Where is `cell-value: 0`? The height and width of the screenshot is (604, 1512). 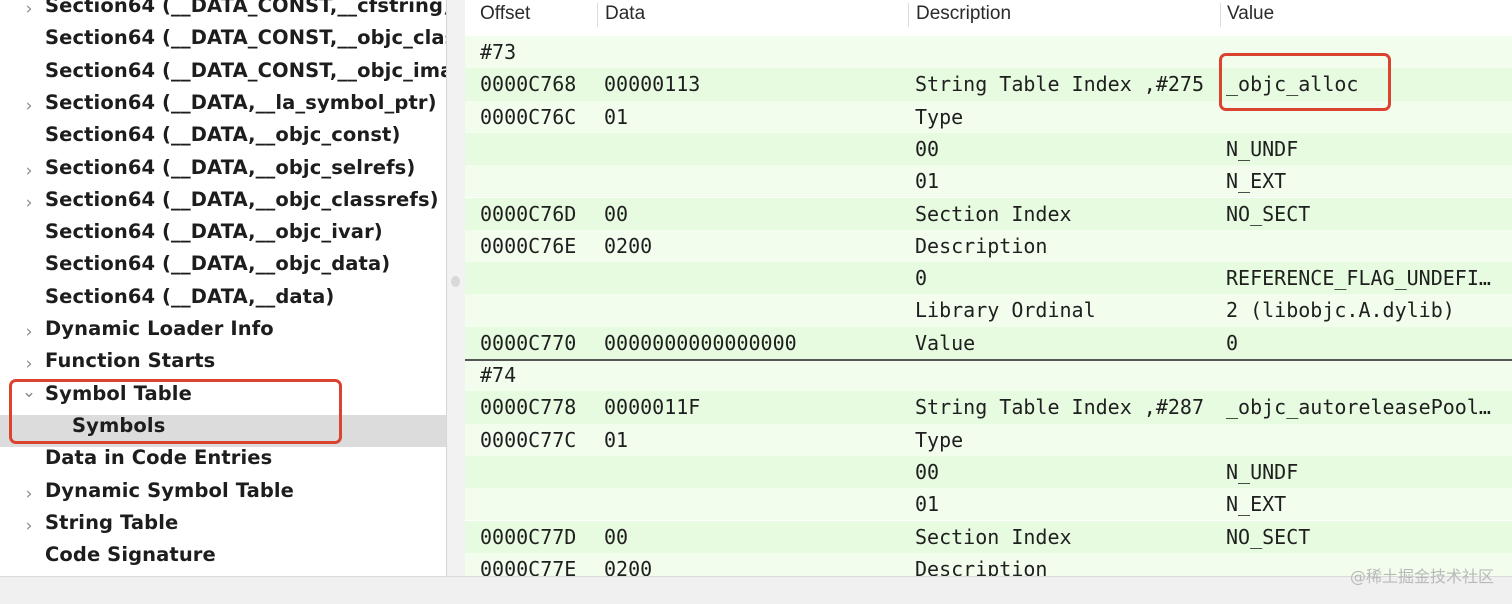 cell-value: 0 is located at coordinates (1232, 342).